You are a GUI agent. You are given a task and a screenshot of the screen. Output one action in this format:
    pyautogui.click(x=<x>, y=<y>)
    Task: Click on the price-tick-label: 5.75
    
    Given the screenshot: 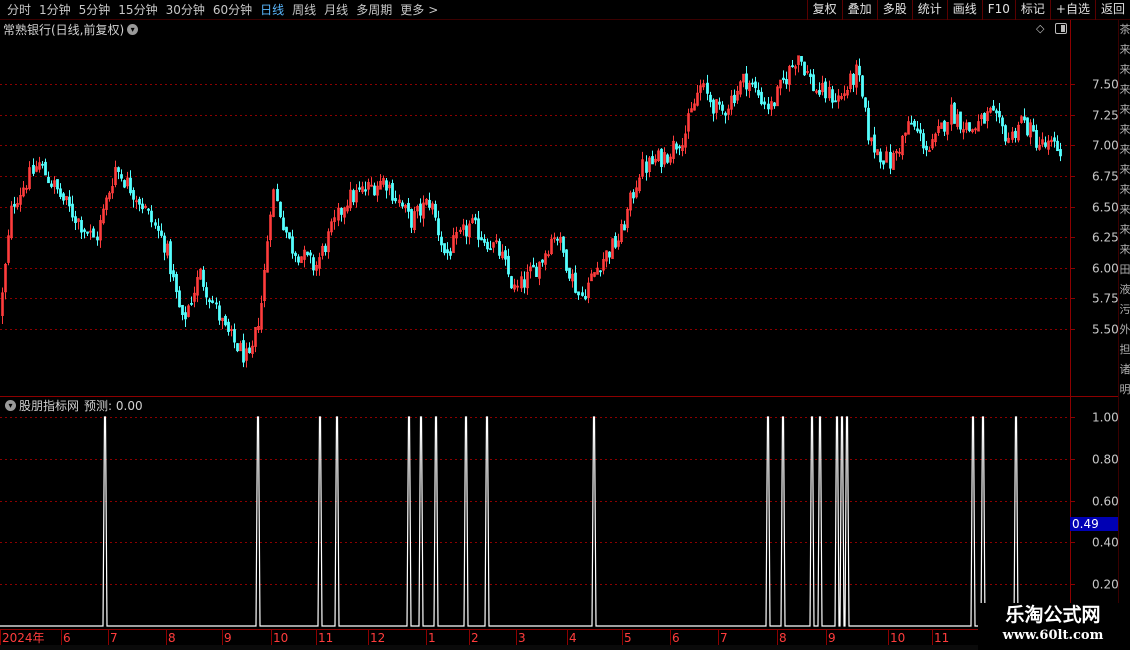 What is the action you would take?
    pyautogui.click(x=1105, y=299)
    